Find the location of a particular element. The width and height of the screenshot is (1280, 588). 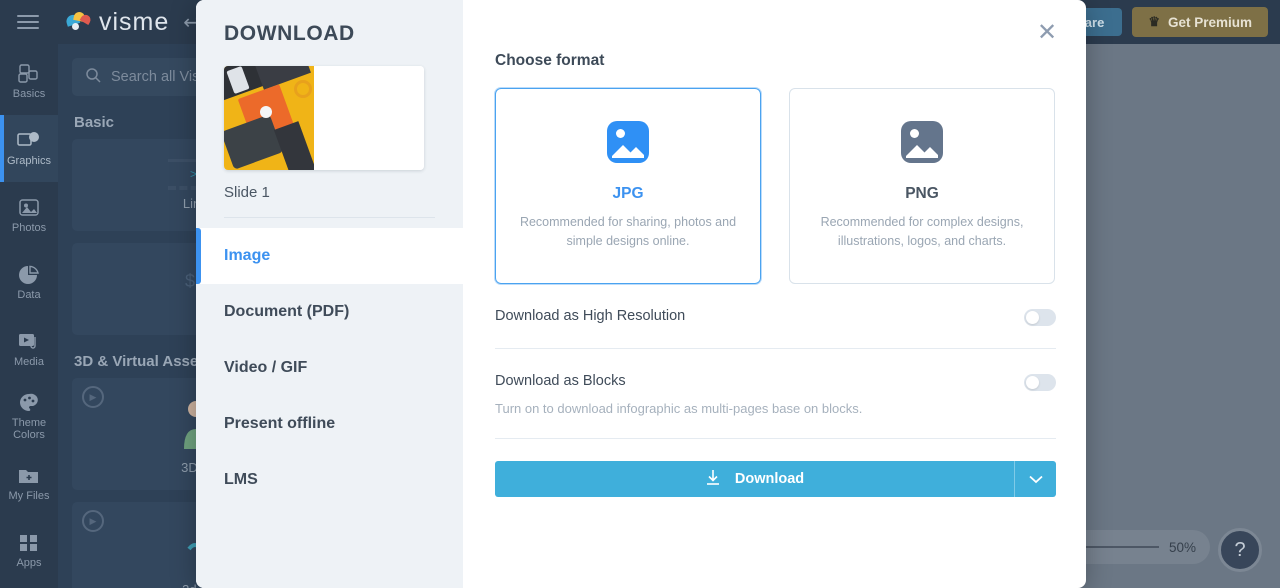

media-icon is located at coordinates (29, 342).